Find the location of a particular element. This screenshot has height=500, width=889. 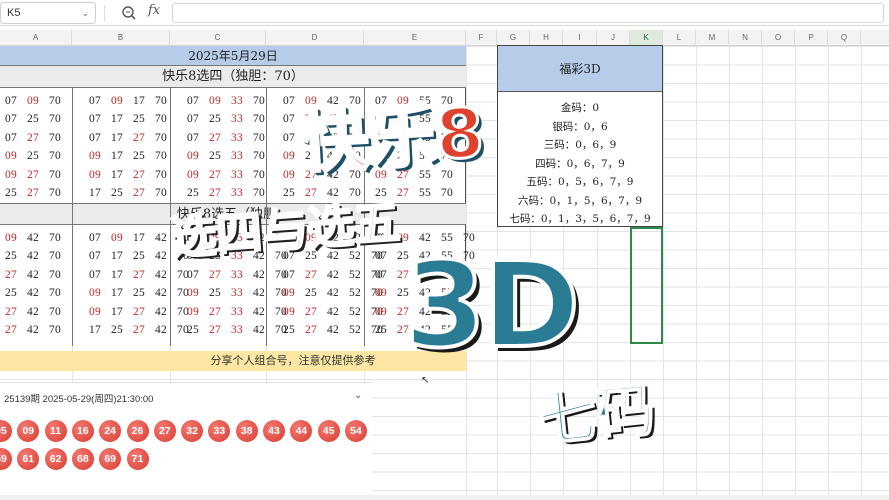

combo-cell: 07 09 17 70 is located at coordinates (128, 101).